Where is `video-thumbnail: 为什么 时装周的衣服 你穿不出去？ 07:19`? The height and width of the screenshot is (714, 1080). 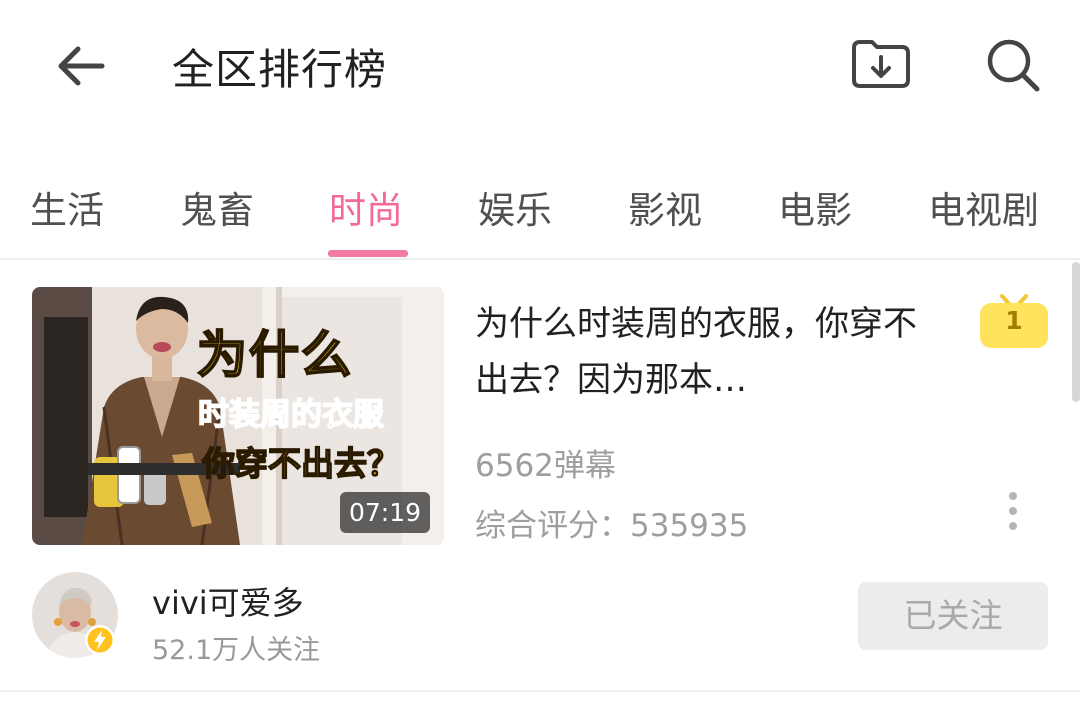
video-thumbnail: 为什么 时装周的衣服 你穿不出去？ 07:19 is located at coordinates (238, 416).